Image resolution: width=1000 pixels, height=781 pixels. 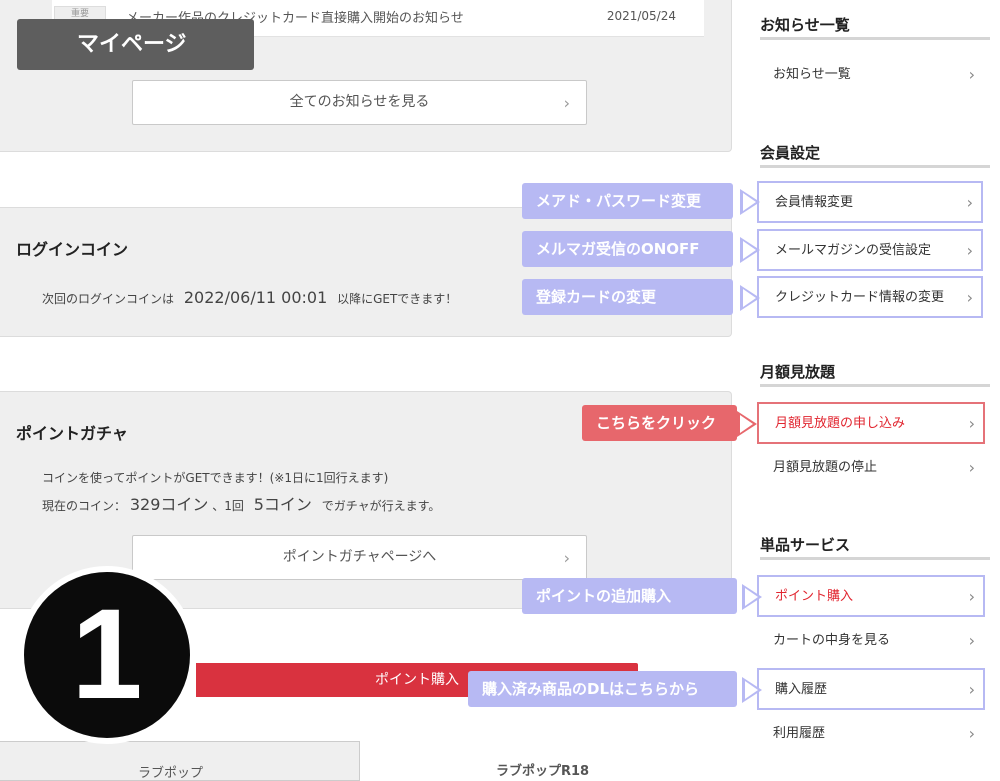 I want to click on login-coin-datetime: 2022/06/11 00:01, so click(x=255, y=297).